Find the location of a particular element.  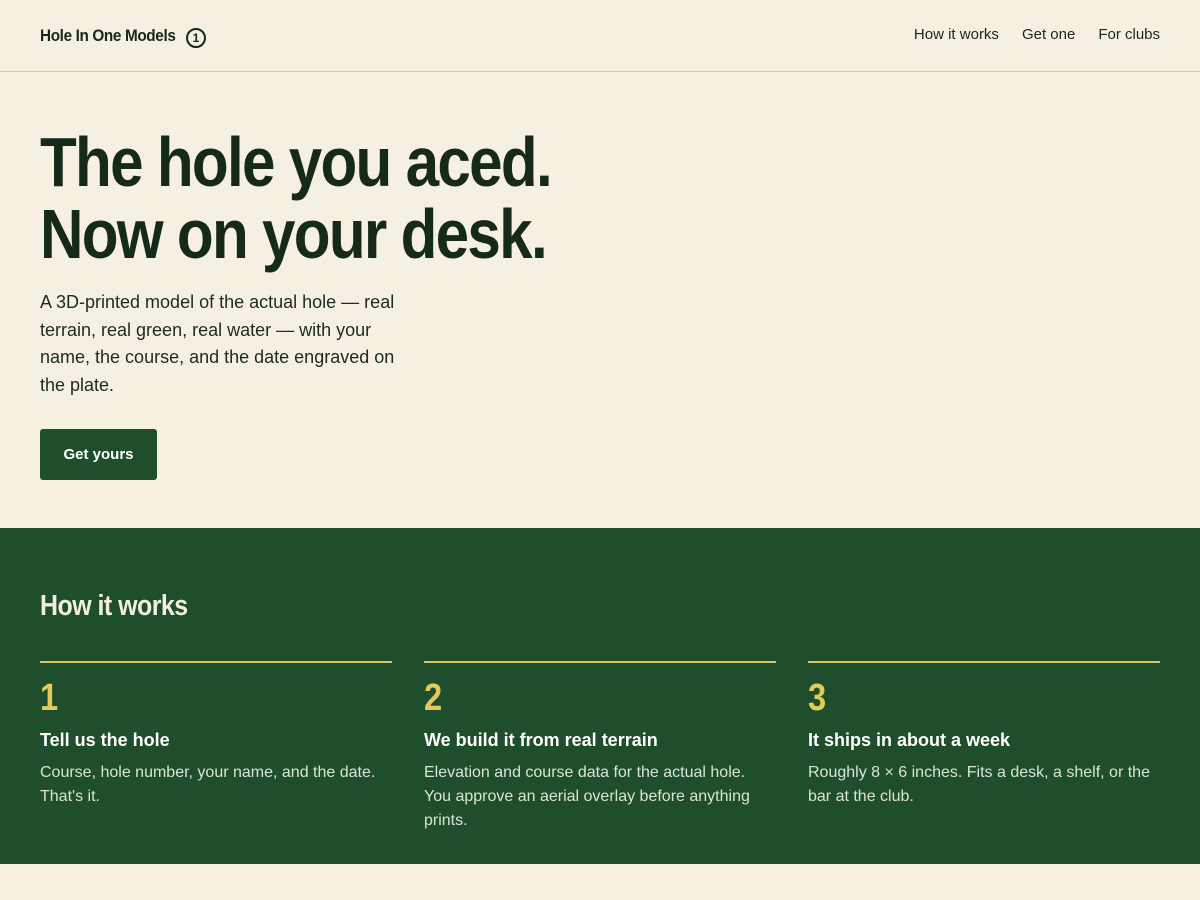

hero-title: The hole you aced. Now on your desk. is located at coordinates (341, 198).